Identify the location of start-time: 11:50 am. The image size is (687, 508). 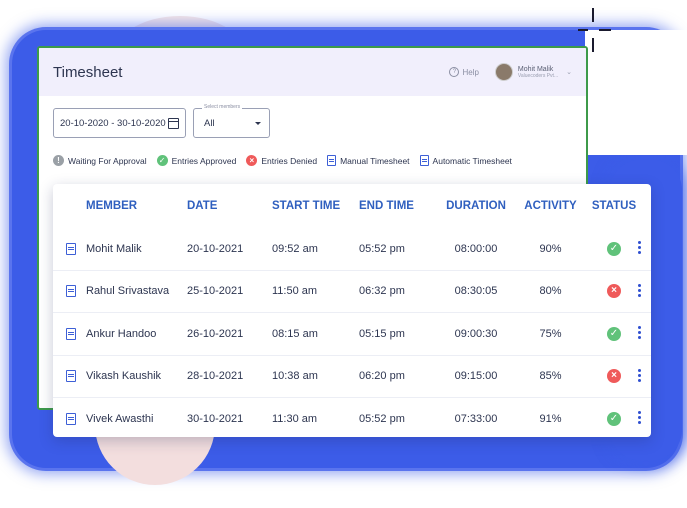
(295, 291).